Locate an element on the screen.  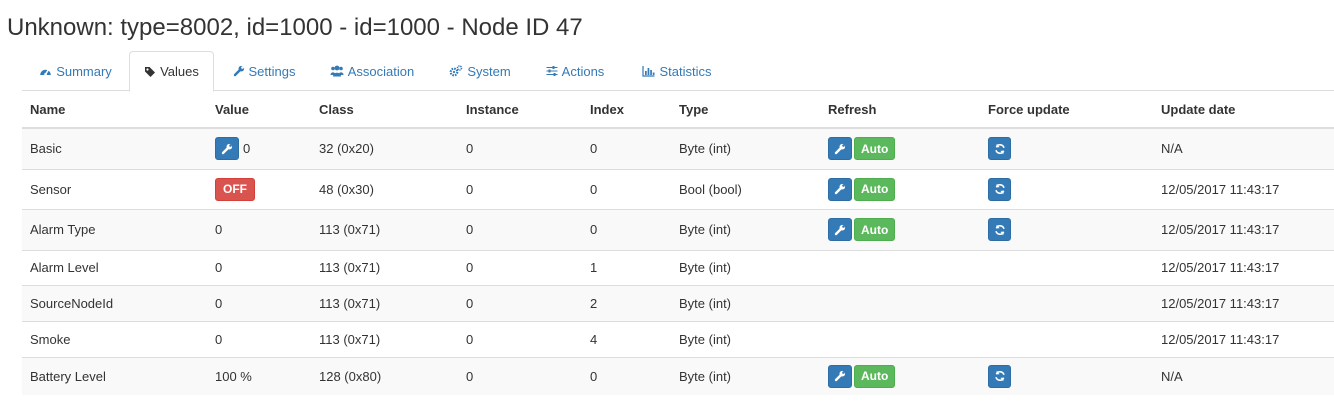
tab-actions: Actions is located at coordinates (575, 71).